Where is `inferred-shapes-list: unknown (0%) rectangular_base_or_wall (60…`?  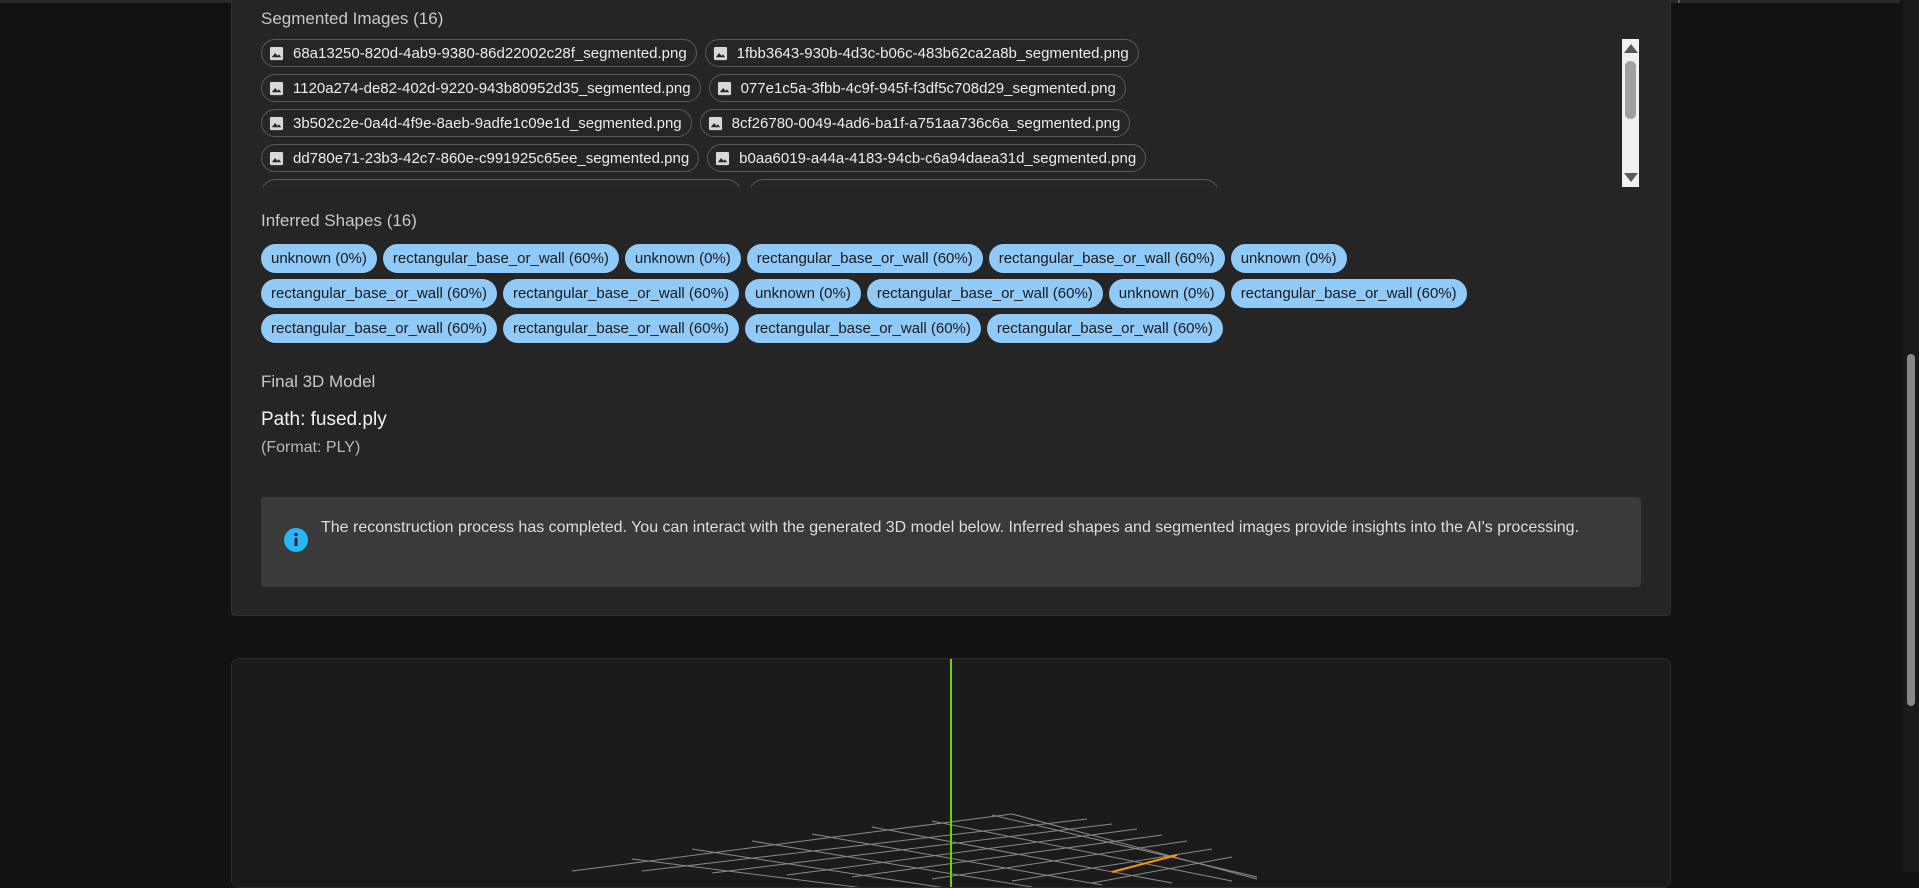
inferred-shapes-list: unknown (0%) rectangular_base_or_wall (60… is located at coordinates (961, 296).